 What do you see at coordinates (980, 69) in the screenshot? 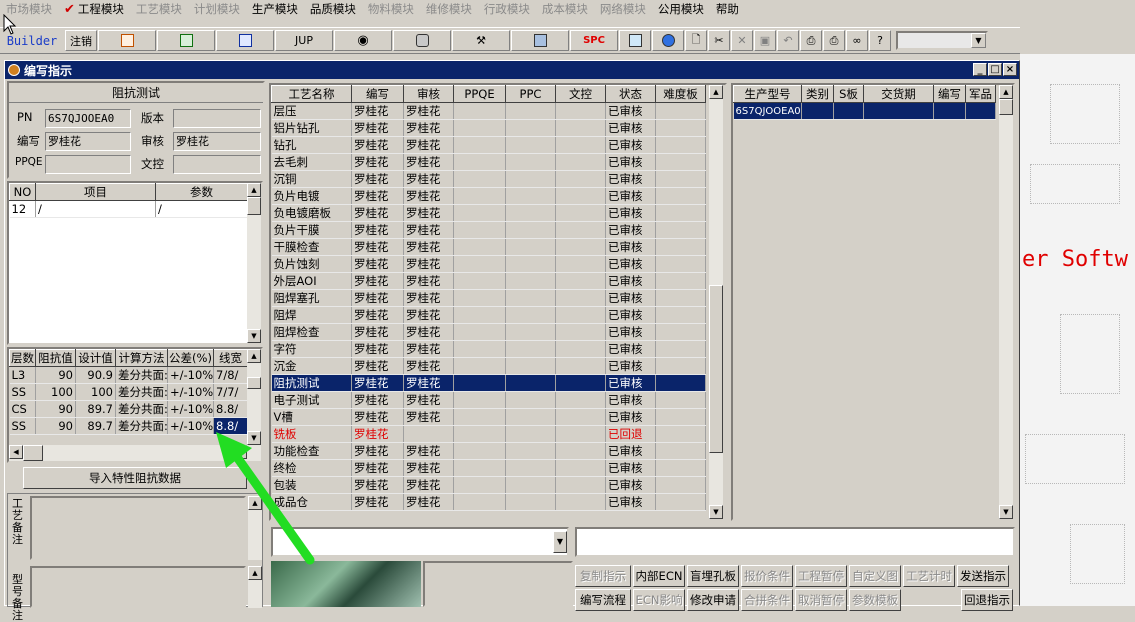
I see `minimize-button: _` at bounding box center [980, 69].